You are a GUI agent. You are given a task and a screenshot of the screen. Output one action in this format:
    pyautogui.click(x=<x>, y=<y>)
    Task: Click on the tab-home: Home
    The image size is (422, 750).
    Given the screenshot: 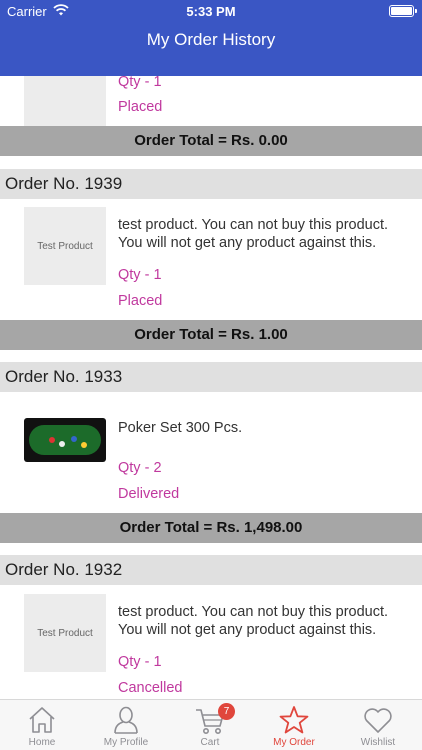 What is the action you would take?
    pyautogui.click(x=42, y=725)
    